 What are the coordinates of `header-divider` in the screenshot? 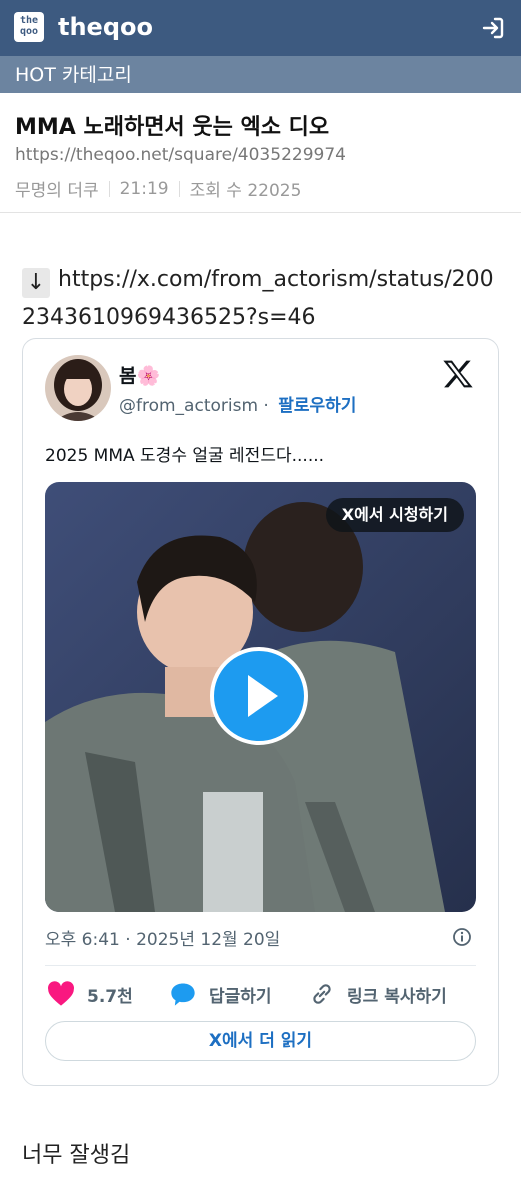 It's located at (260, 212).